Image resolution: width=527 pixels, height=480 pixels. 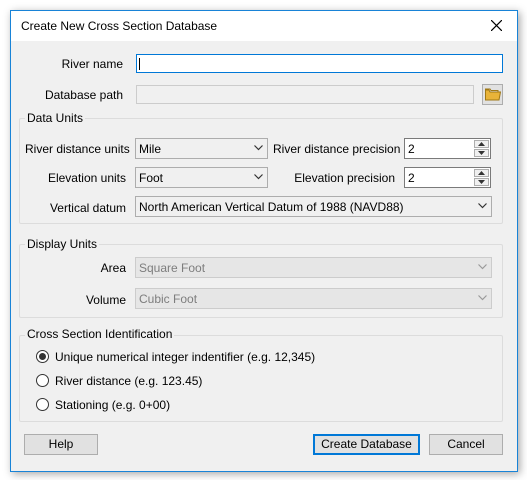 What do you see at coordinates (61, 444) in the screenshot?
I see `help-button: Help` at bounding box center [61, 444].